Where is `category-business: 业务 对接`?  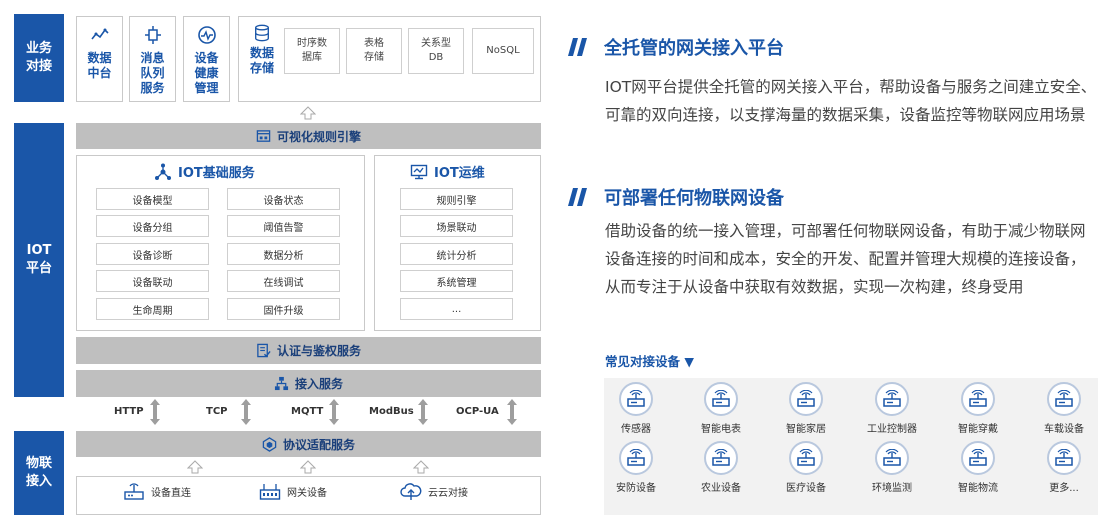
category-business: 业务 对接 is located at coordinates (39, 58).